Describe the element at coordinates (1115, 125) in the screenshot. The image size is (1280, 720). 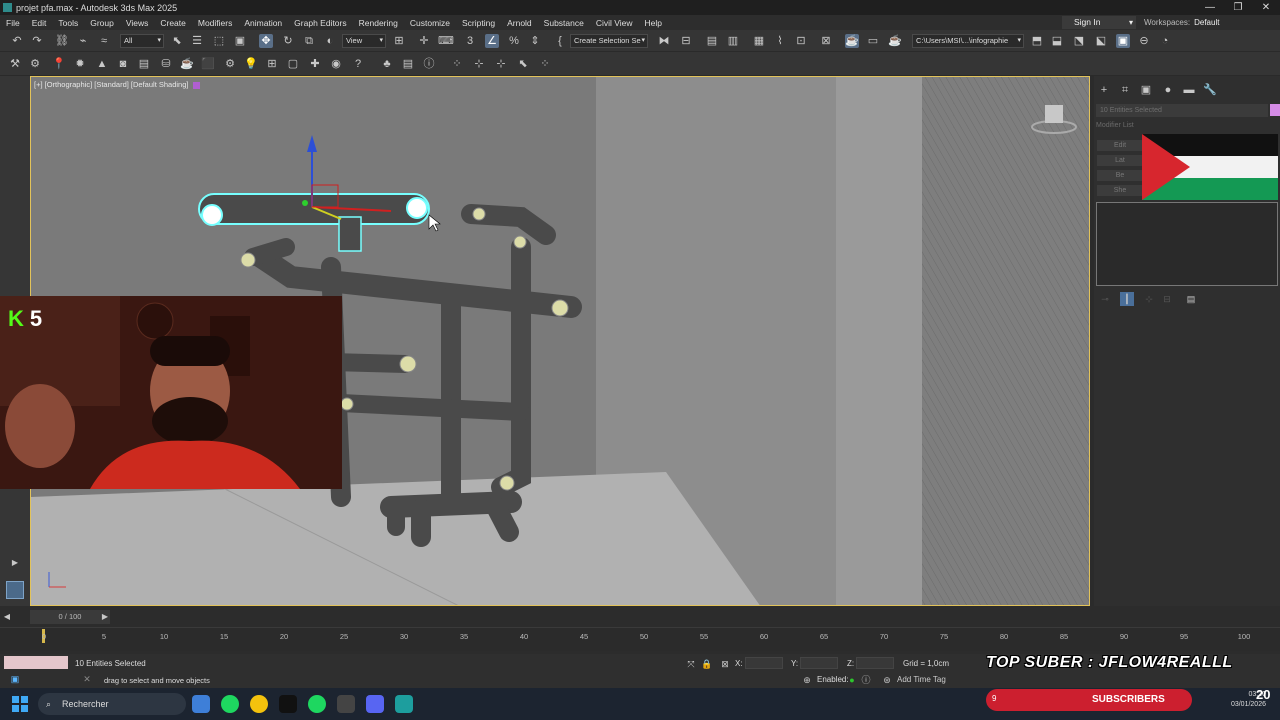
I see `modifier-list-dropdown: Modifier List` at that location.